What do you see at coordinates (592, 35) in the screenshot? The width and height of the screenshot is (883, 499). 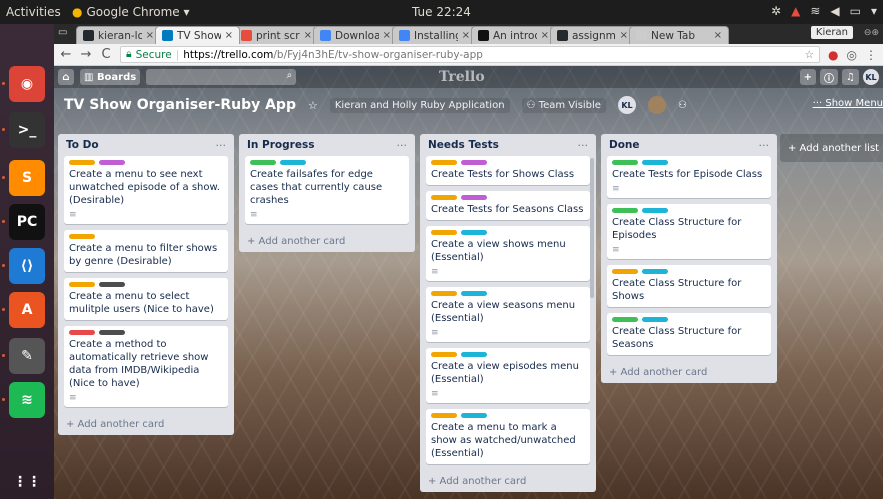 I see `browser-tab: assignment ×` at bounding box center [592, 35].